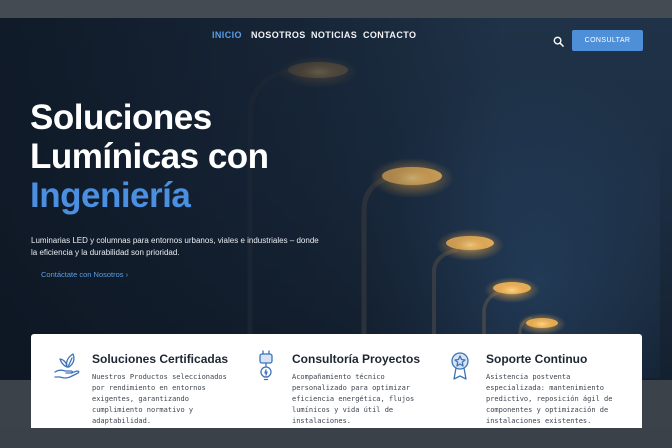 The width and height of the screenshot is (672, 448). What do you see at coordinates (460, 366) in the screenshot?
I see `award-ribbon-icon` at bounding box center [460, 366].